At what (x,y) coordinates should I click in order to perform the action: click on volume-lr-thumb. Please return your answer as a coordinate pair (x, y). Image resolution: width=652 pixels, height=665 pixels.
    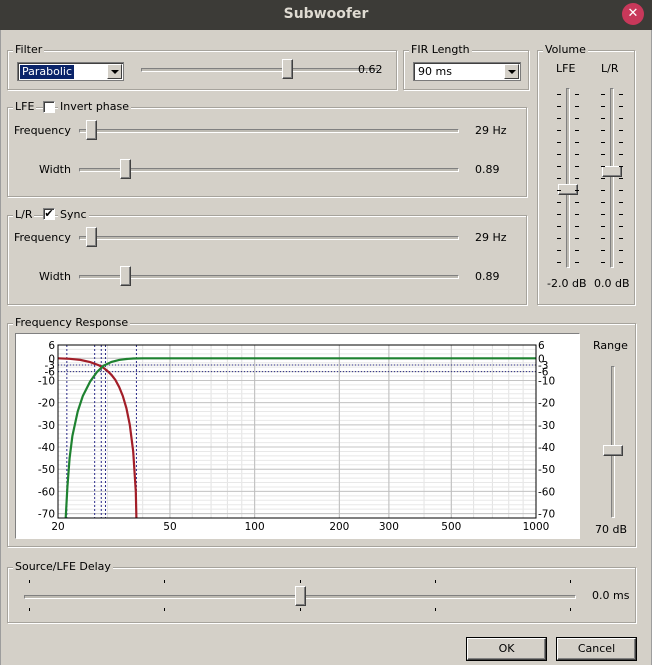
    Looking at the image, I should click on (612, 171).